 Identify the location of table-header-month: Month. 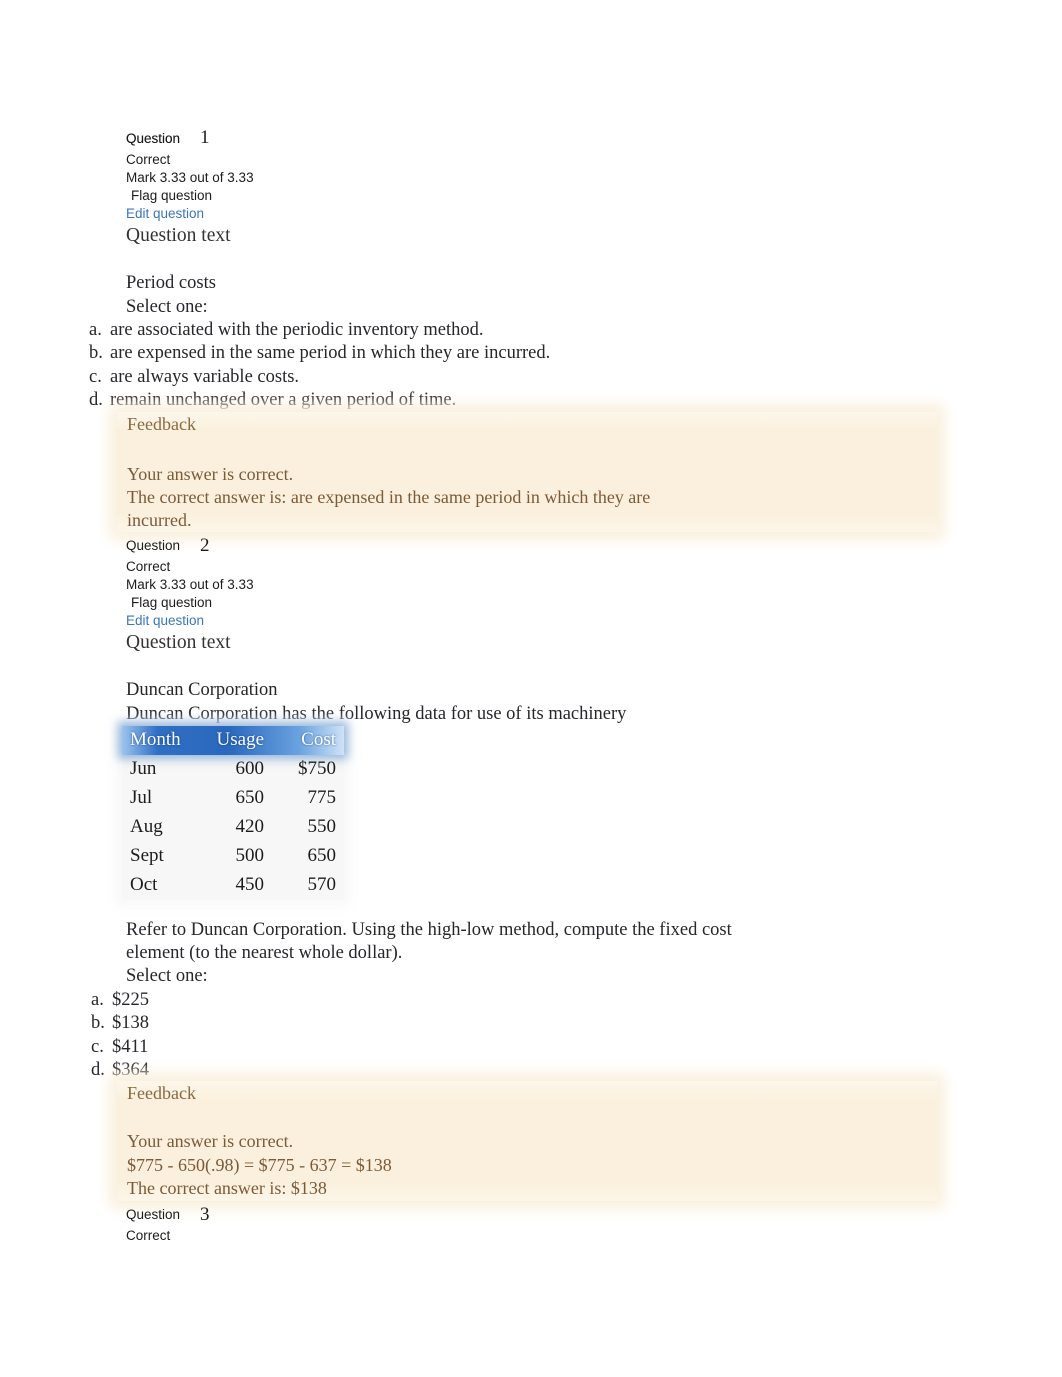
(155, 739).